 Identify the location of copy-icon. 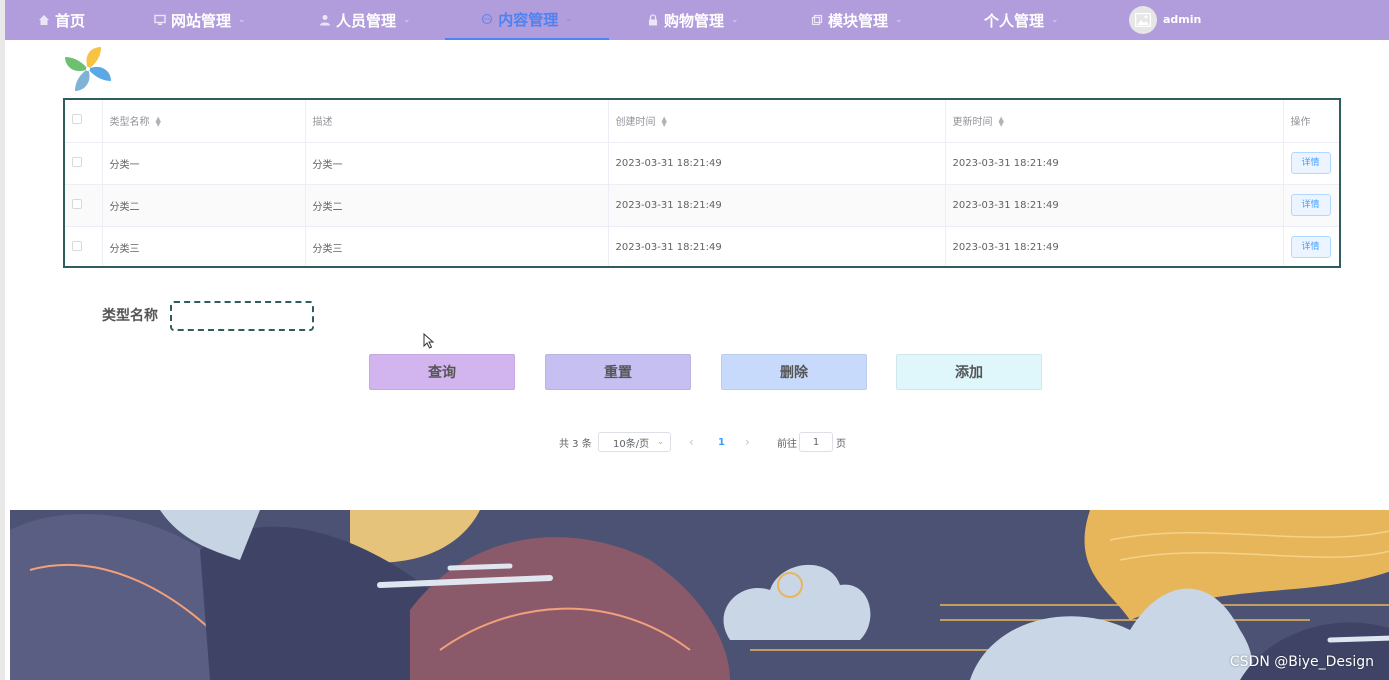
(817, 20).